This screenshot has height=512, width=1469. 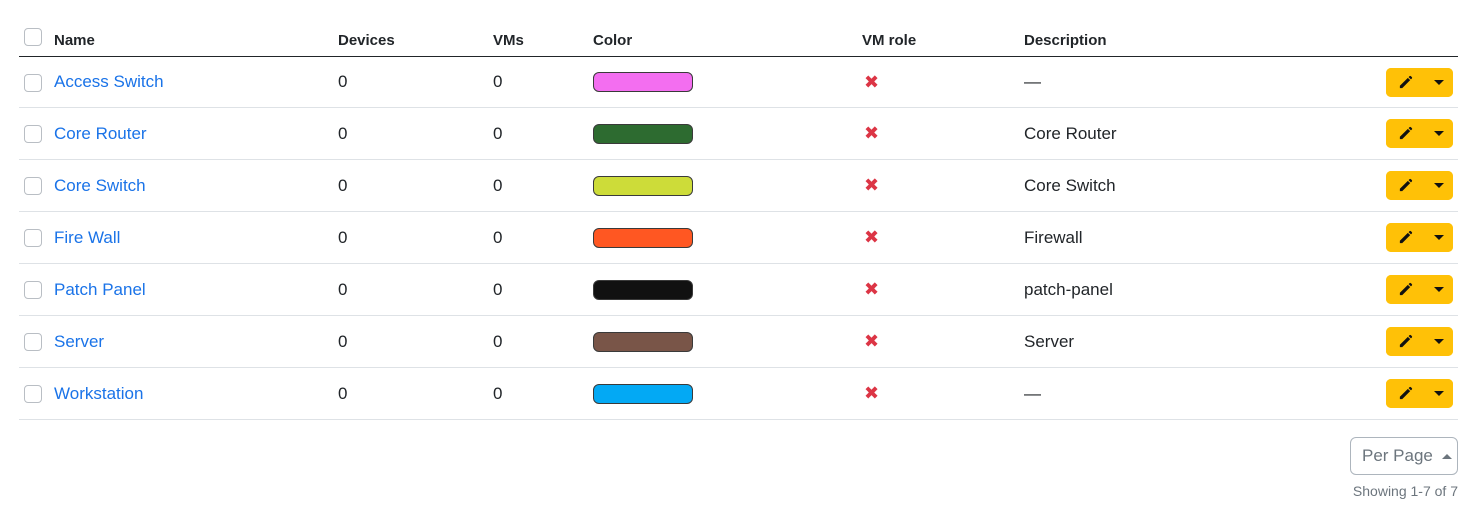 What do you see at coordinates (1411, 35) in the screenshot?
I see `column-header-actions` at bounding box center [1411, 35].